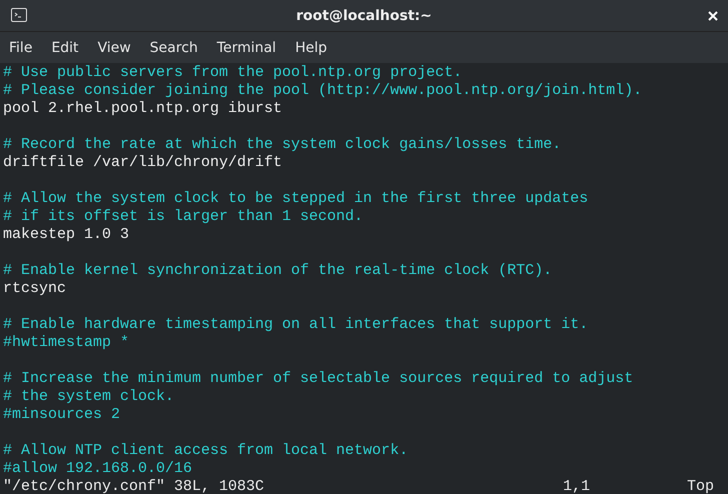 The width and height of the screenshot is (728, 494). I want to click on menu-item: Search, so click(177, 48).